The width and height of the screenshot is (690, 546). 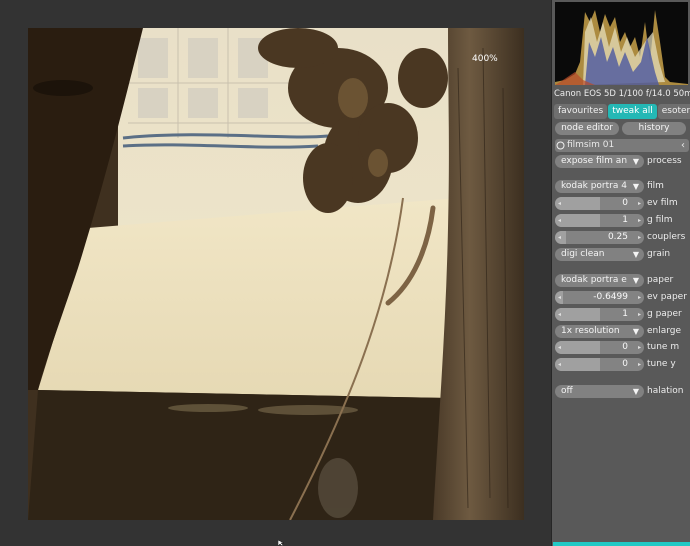 I want to click on ev-film-value: 0, so click(x=625, y=203).